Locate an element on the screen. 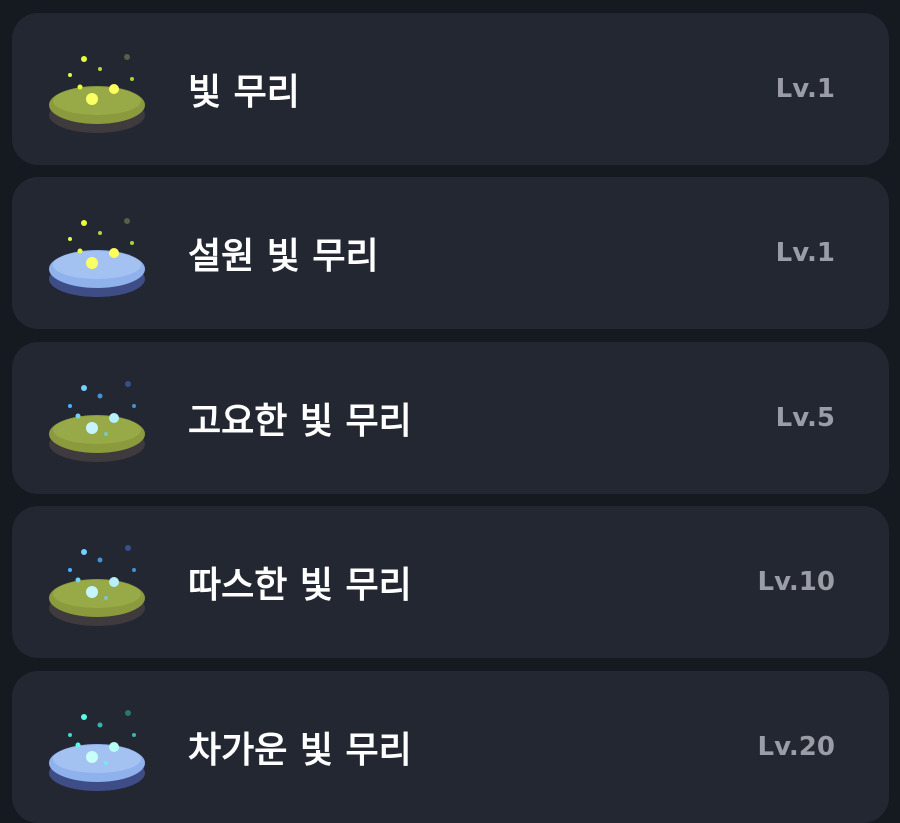 This screenshot has height=823, width=900. warm-firefly-swarm-icon is located at coordinates (97, 584).